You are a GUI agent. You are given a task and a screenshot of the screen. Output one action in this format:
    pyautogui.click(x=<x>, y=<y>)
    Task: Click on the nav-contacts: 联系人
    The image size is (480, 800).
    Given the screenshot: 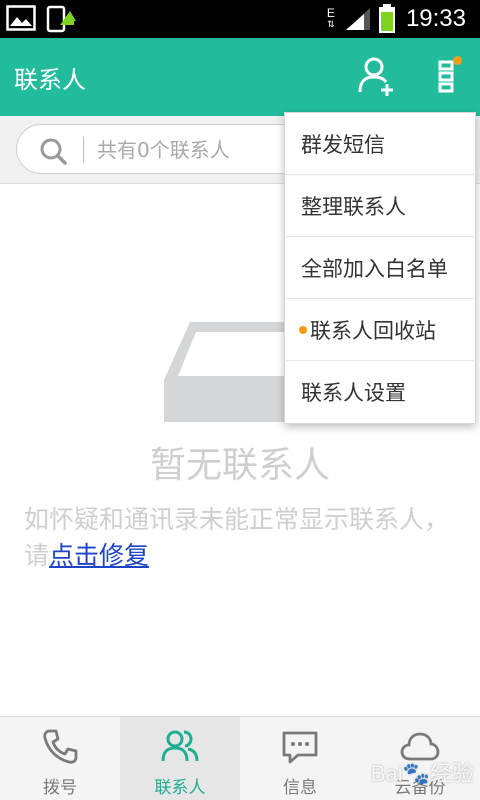 What is the action you would take?
    pyautogui.click(x=180, y=758)
    